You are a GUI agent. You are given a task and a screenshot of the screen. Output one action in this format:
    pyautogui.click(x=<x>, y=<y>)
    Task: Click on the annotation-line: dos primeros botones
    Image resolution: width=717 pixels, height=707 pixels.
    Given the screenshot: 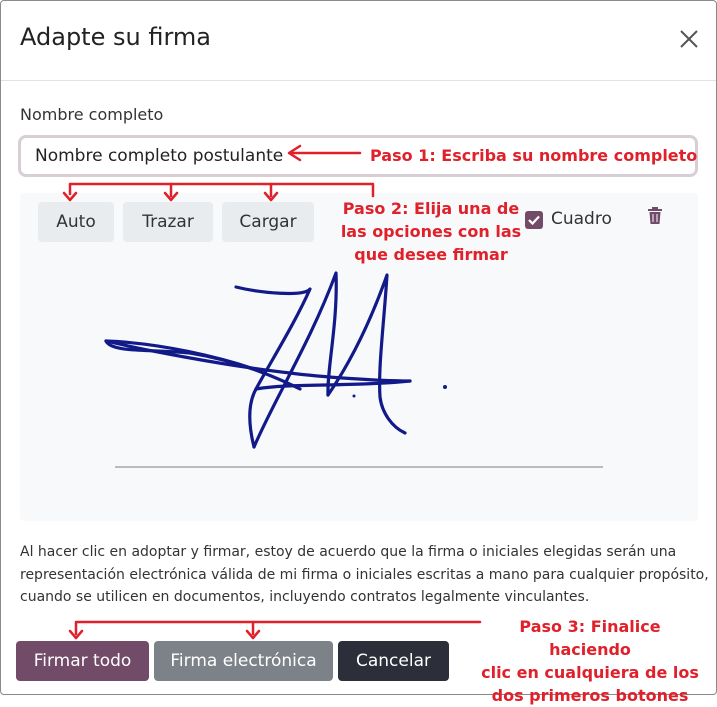 What is the action you would take?
    pyautogui.click(x=590, y=695)
    